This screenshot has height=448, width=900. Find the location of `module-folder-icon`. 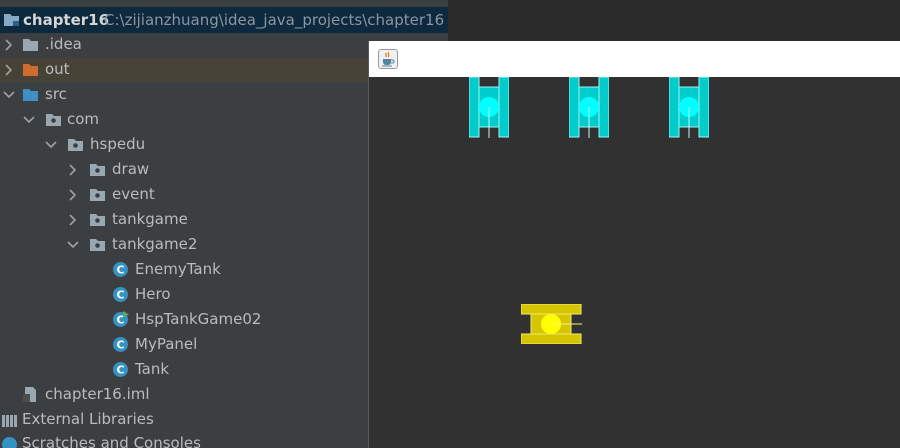

module-folder-icon is located at coordinates (11, 19).